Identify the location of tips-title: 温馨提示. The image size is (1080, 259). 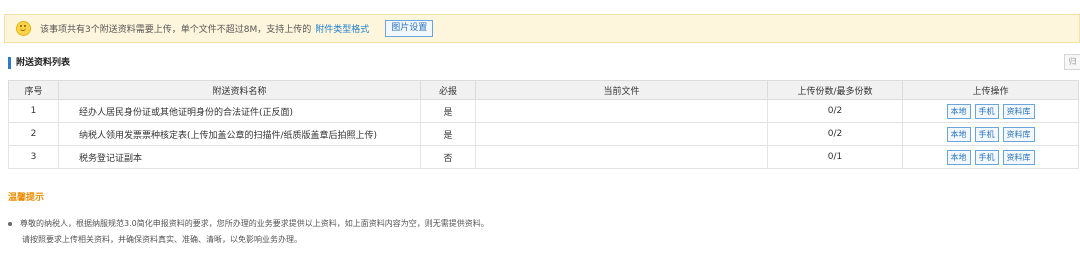
(26, 198).